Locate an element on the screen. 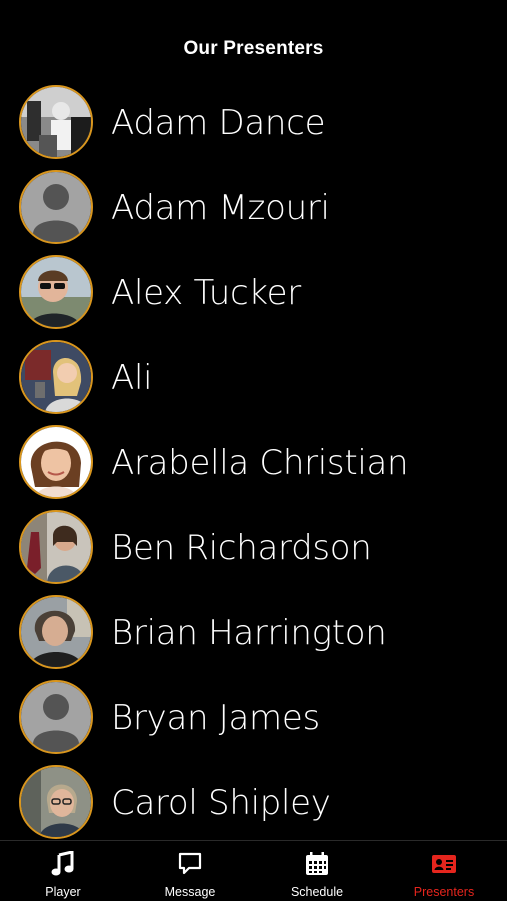 The width and height of the screenshot is (507, 901). tab-label: Player is located at coordinates (63, 892).